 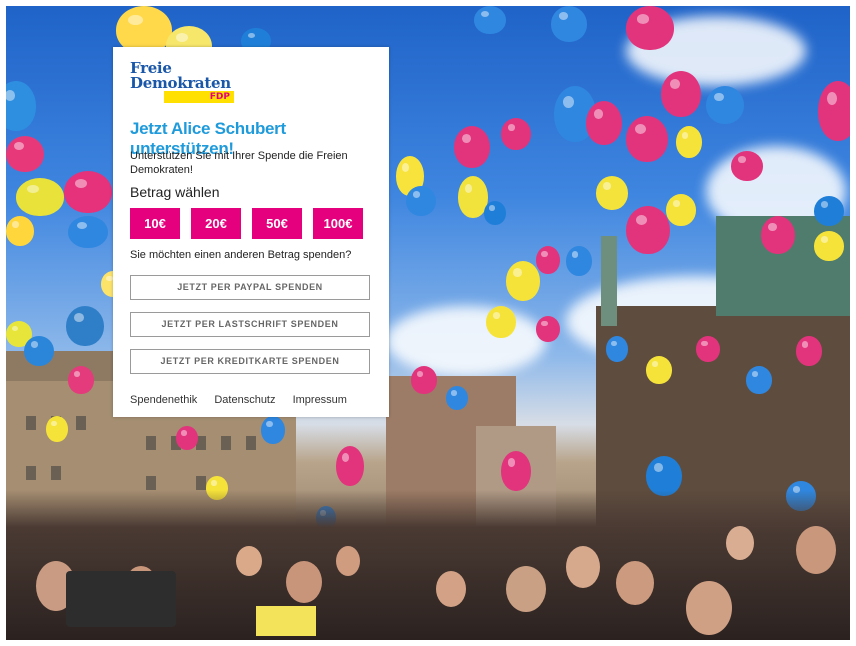 I want to click on paypal-donate-button: JETZT PER PAYPAL SPENDEN, so click(x=250, y=287).